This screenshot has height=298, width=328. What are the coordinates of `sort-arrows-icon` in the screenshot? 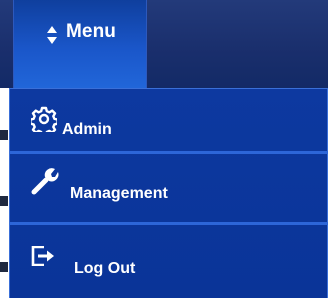 It's located at (52, 35).